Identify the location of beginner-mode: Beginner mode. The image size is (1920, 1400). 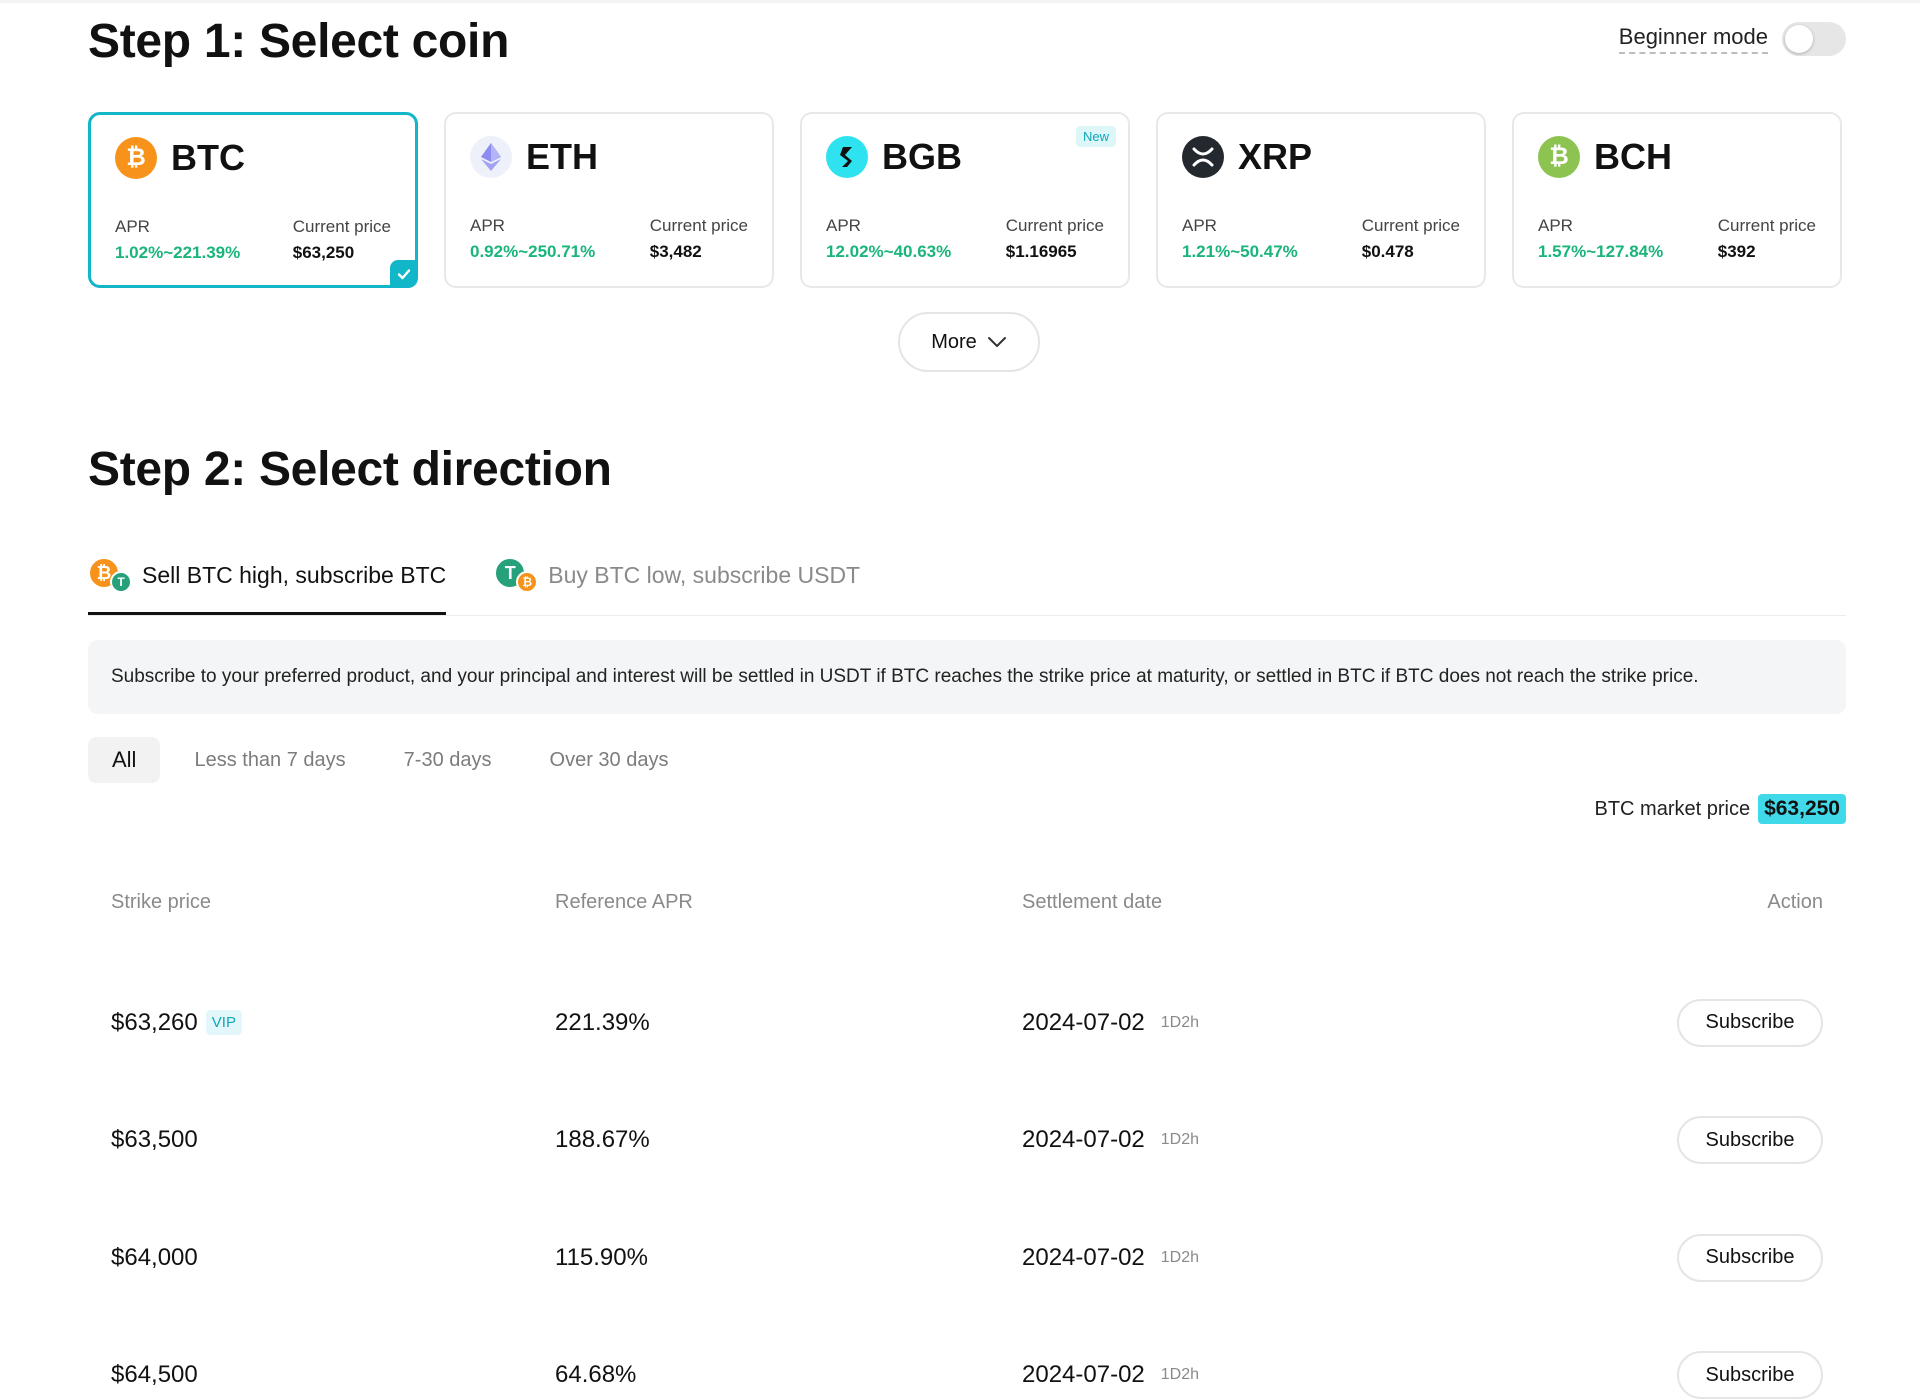
(1732, 39).